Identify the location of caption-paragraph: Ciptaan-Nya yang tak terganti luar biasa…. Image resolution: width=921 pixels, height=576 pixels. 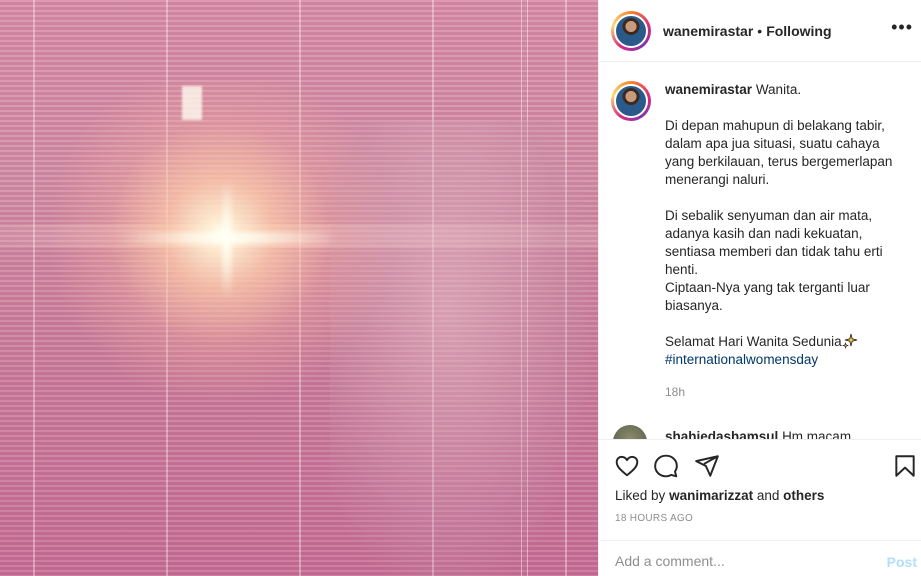
(767, 296).